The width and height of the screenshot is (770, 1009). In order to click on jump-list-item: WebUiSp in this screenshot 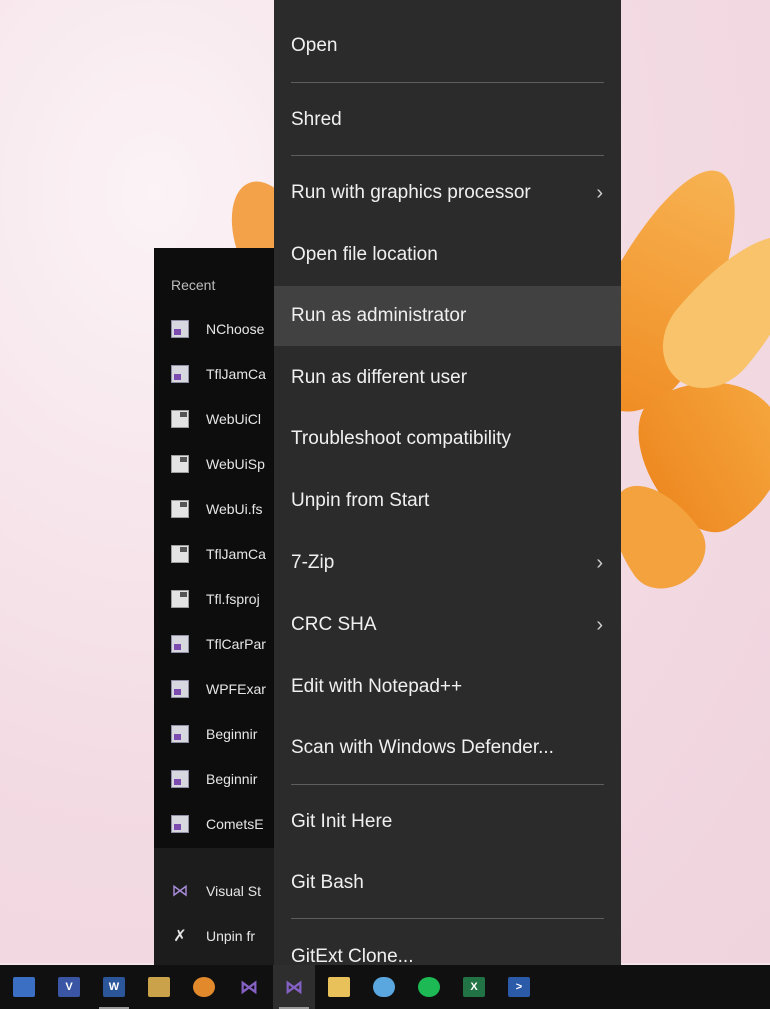, I will do `click(219, 464)`.